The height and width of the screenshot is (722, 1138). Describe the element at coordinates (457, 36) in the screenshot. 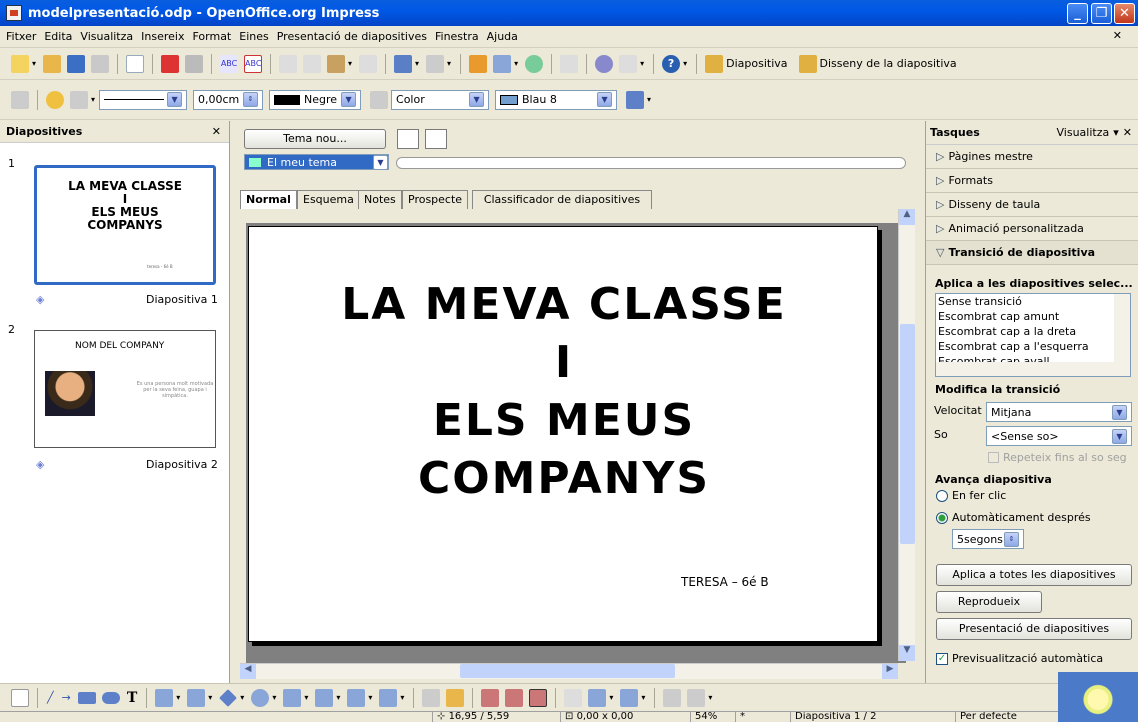

I see `menu-finestra: Finestra` at that location.